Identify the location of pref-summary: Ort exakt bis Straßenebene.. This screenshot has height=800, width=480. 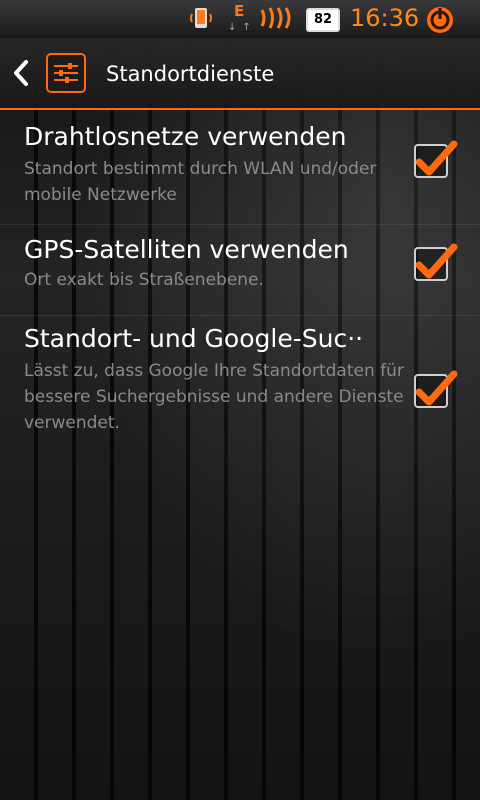
(144, 280).